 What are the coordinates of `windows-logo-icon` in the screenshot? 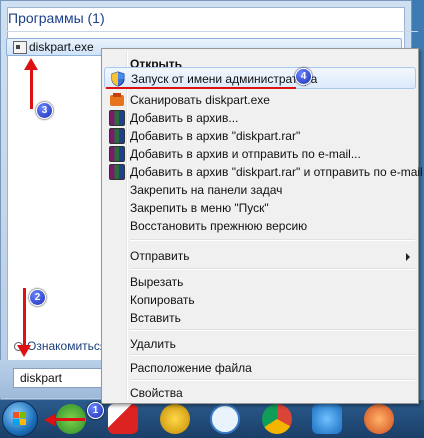 It's located at (19, 418).